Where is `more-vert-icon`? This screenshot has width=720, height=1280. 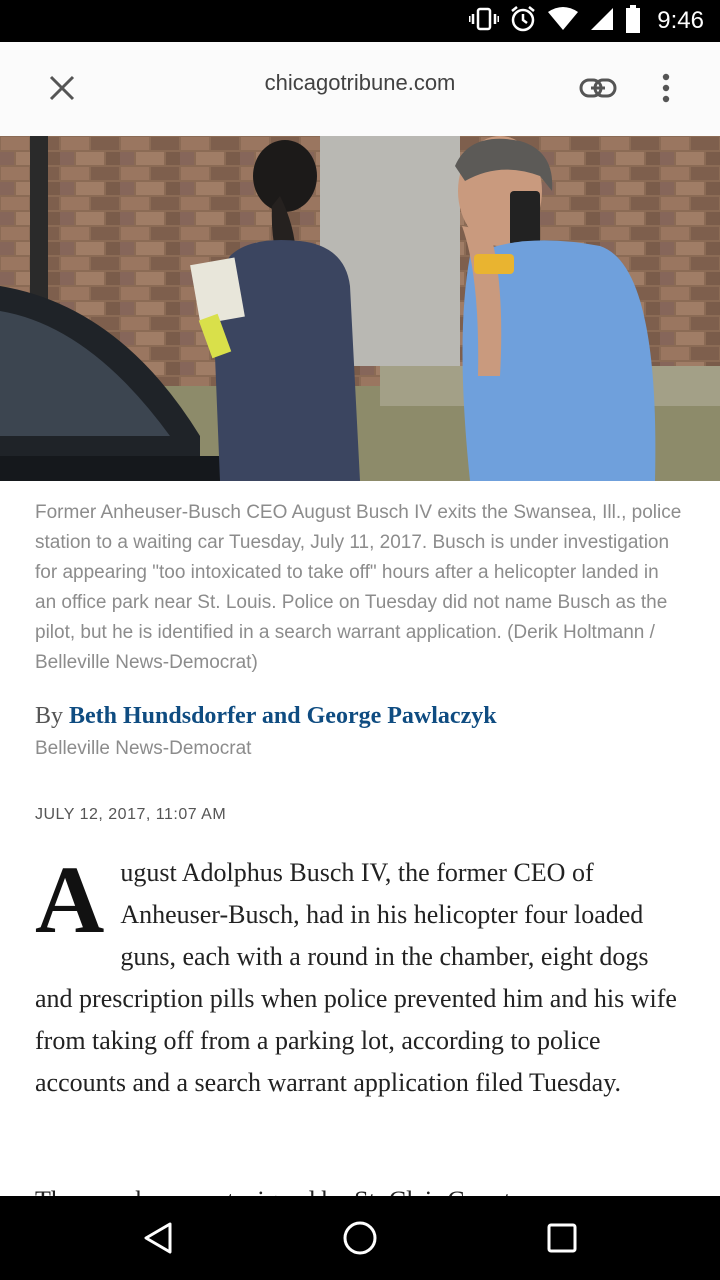
more-vert-icon is located at coordinates (666, 88).